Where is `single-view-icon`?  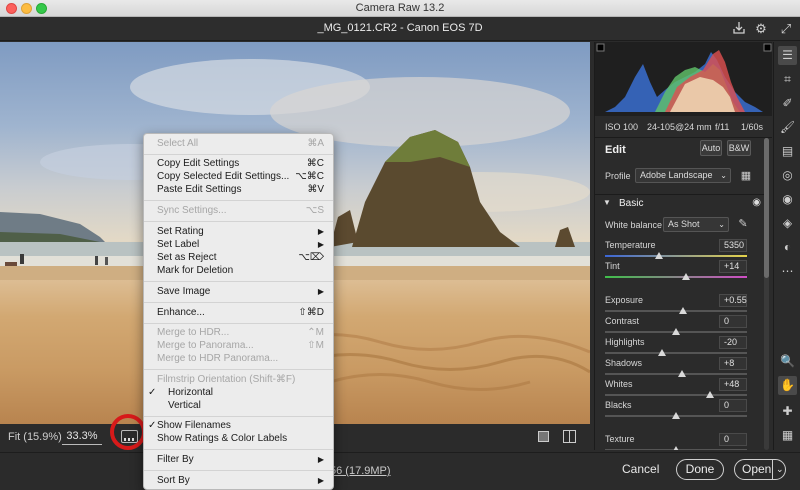 single-view-icon is located at coordinates (543, 436).